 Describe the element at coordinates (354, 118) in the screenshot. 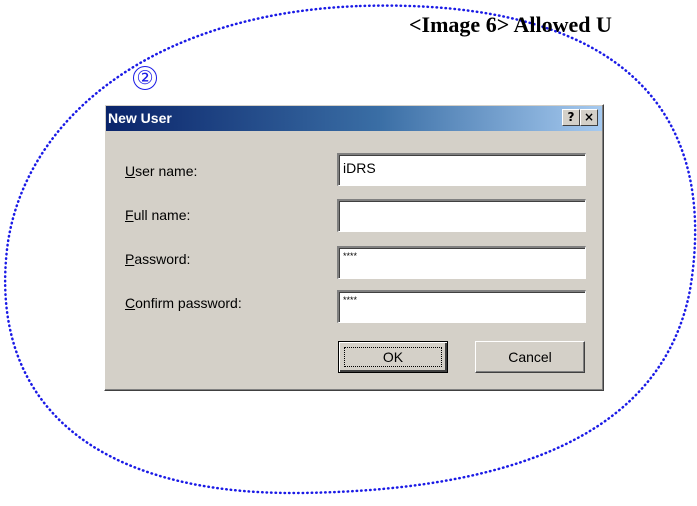

I see `dialog-titlebar: New User ? ×` at that location.